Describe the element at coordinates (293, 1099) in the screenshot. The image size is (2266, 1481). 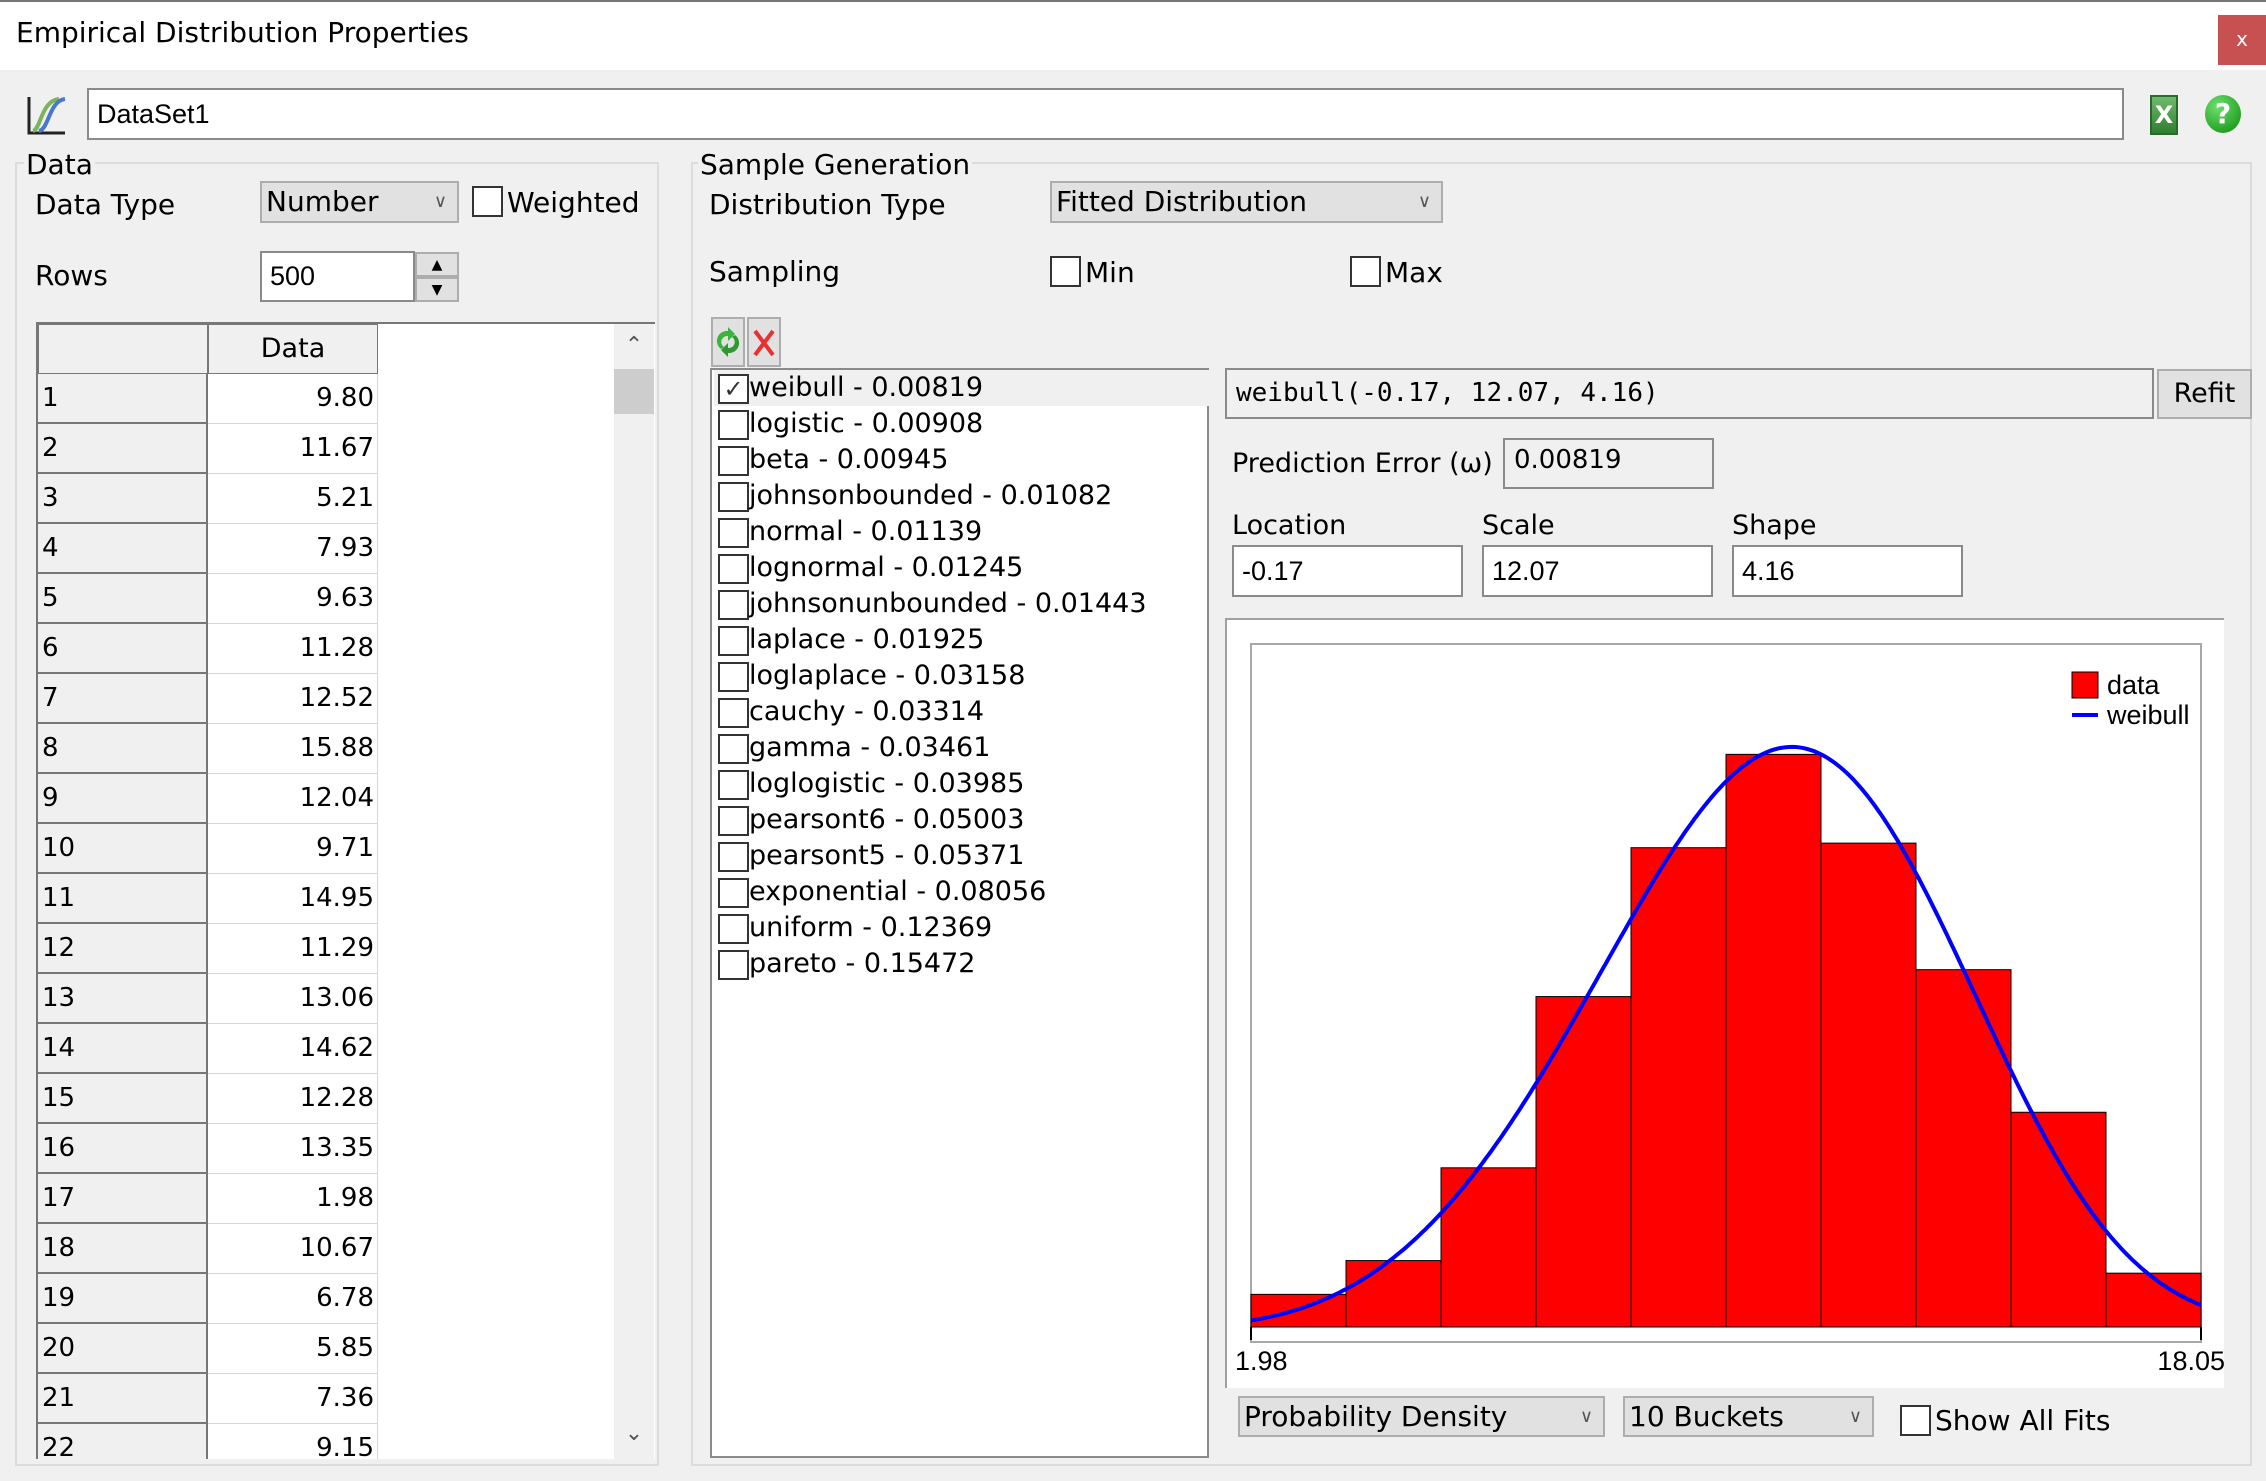
I see `row-value: 12.28` at that location.